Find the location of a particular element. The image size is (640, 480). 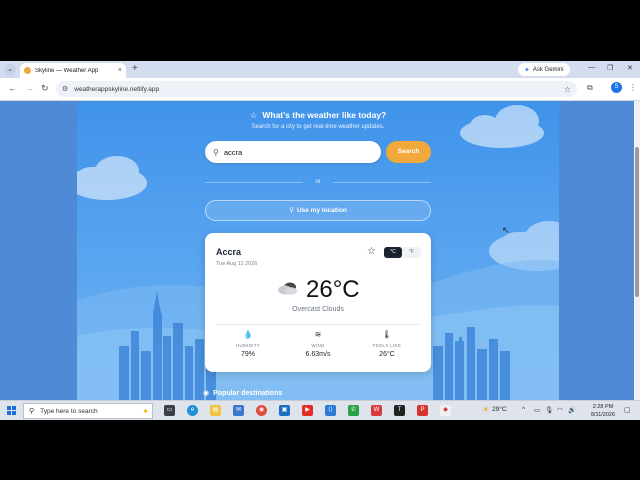

address-bar: ⚙ weatherappskyline.netlify.app ☆ is located at coordinates (316, 89).